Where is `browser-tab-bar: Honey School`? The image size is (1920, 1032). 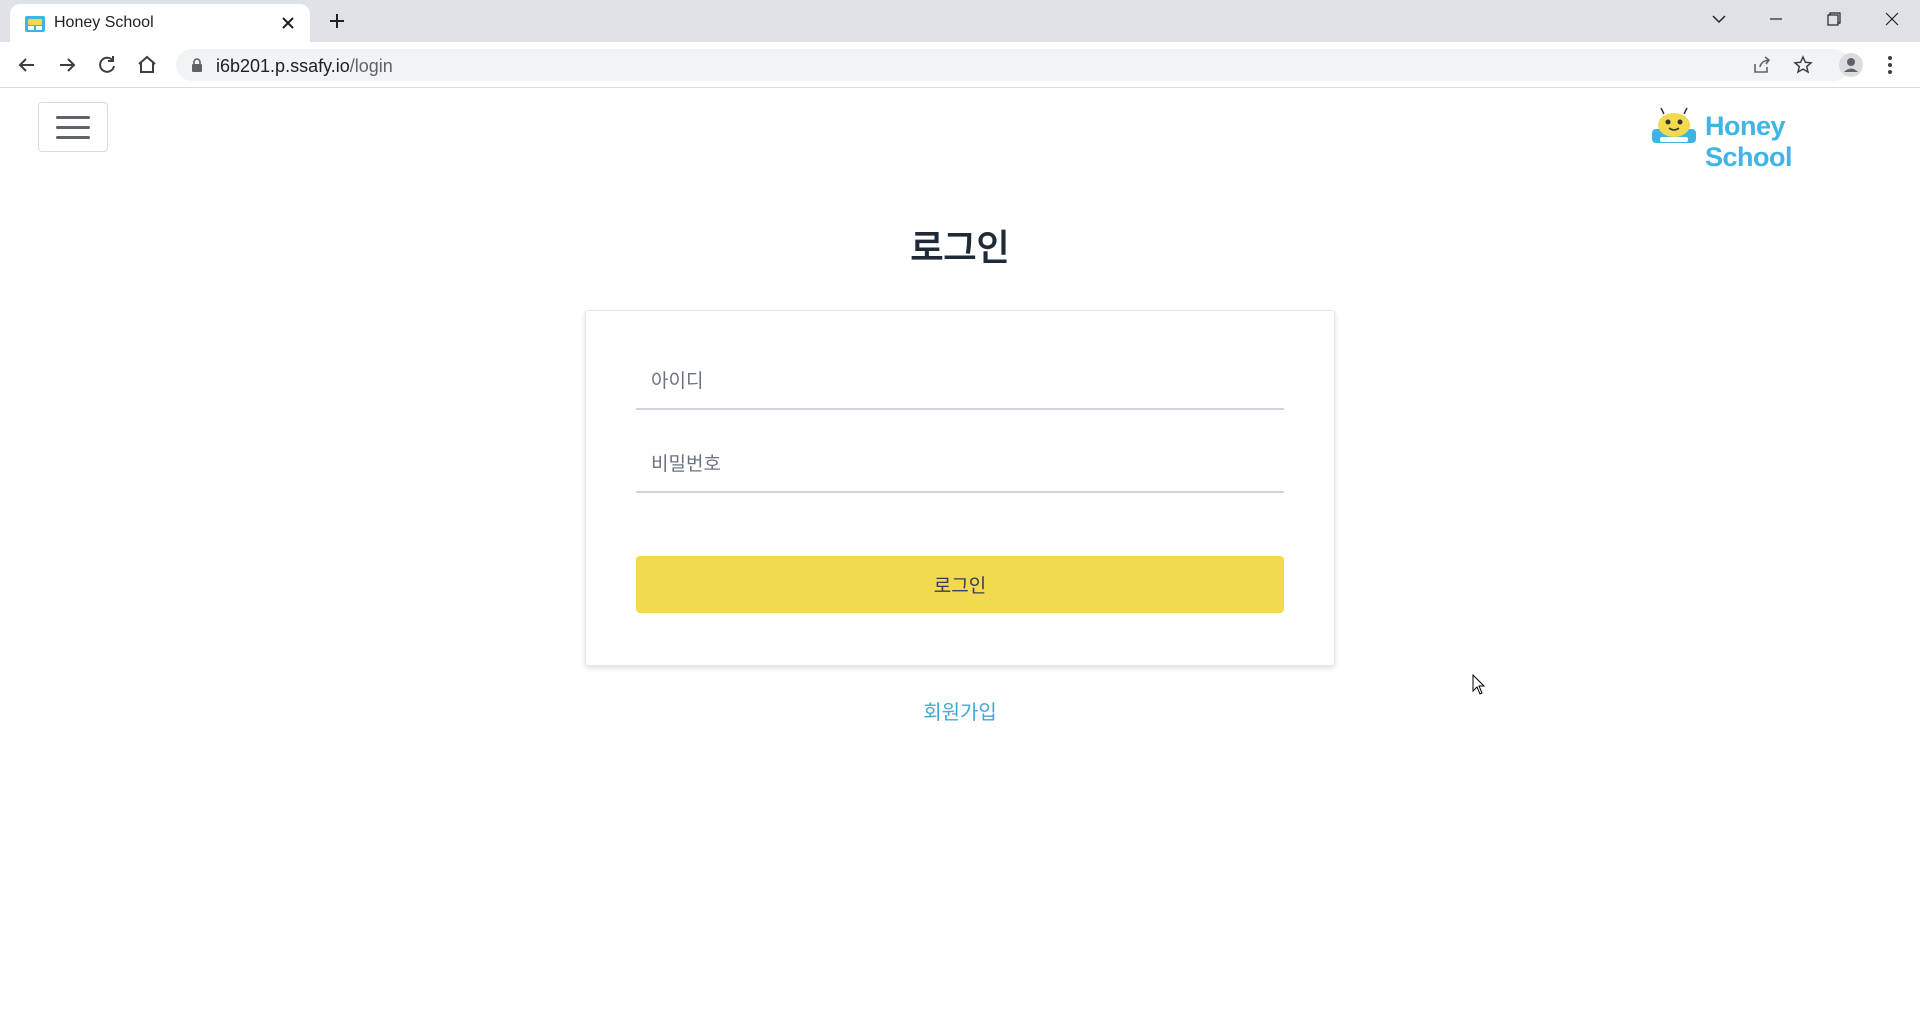 browser-tab-bar: Honey School is located at coordinates (960, 21).